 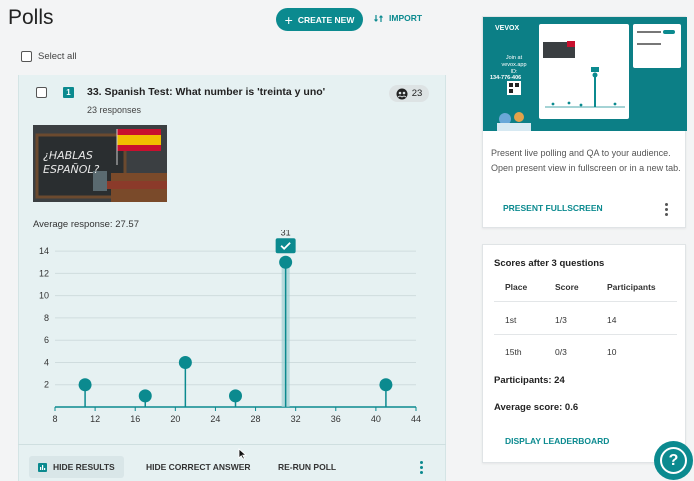 What do you see at coordinates (215, 419) in the screenshot?
I see `x-tick-label: 24` at bounding box center [215, 419].